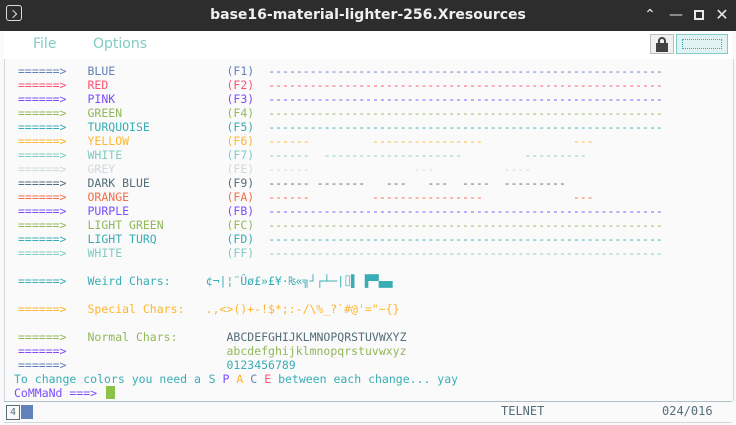 The width and height of the screenshot is (736, 425). What do you see at coordinates (302, 309) in the screenshot?
I see `special-chars-value: .,<>()+-!$*;:-/\%_?`#@'="~{}` at bounding box center [302, 309].